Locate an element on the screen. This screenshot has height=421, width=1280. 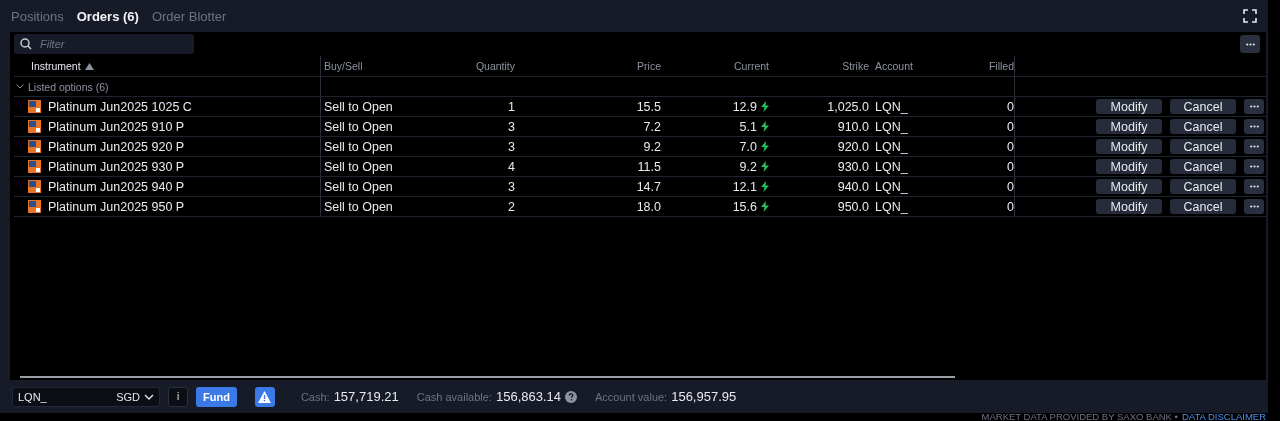
stat-label: Cash: is located at coordinates (315, 396).